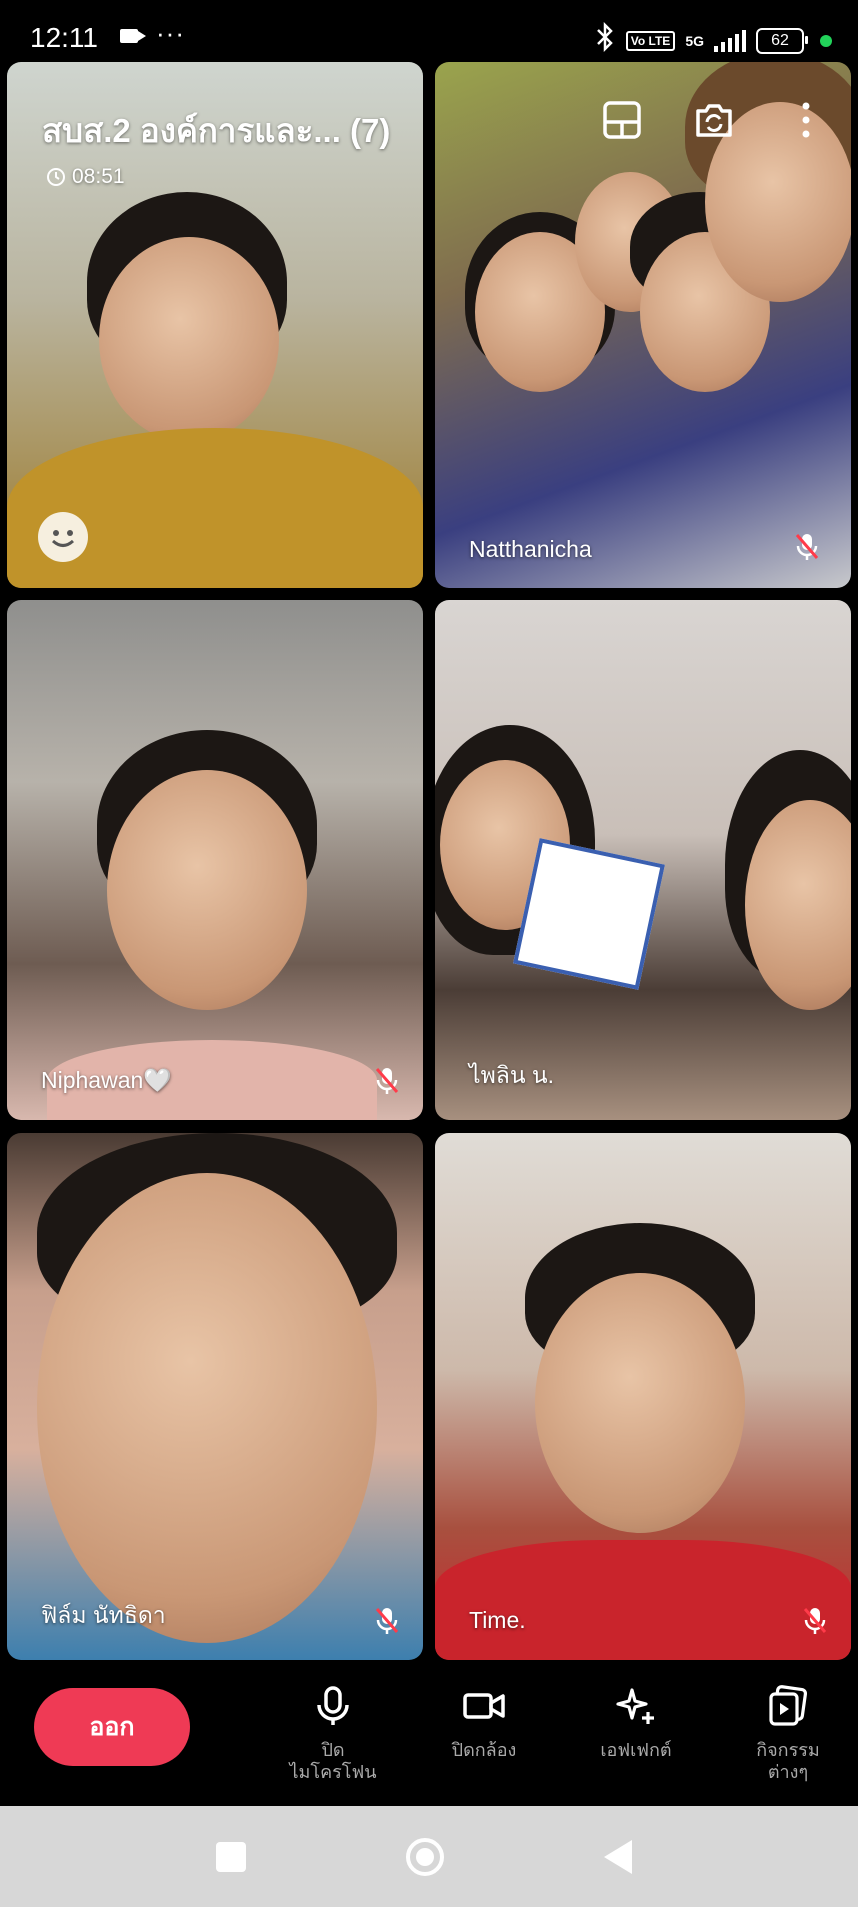 The image size is (858, 1907). What do you see at coordinates (622, 120) in the screenshot?
I see `layout-icon` at bounding box center [622, 120].